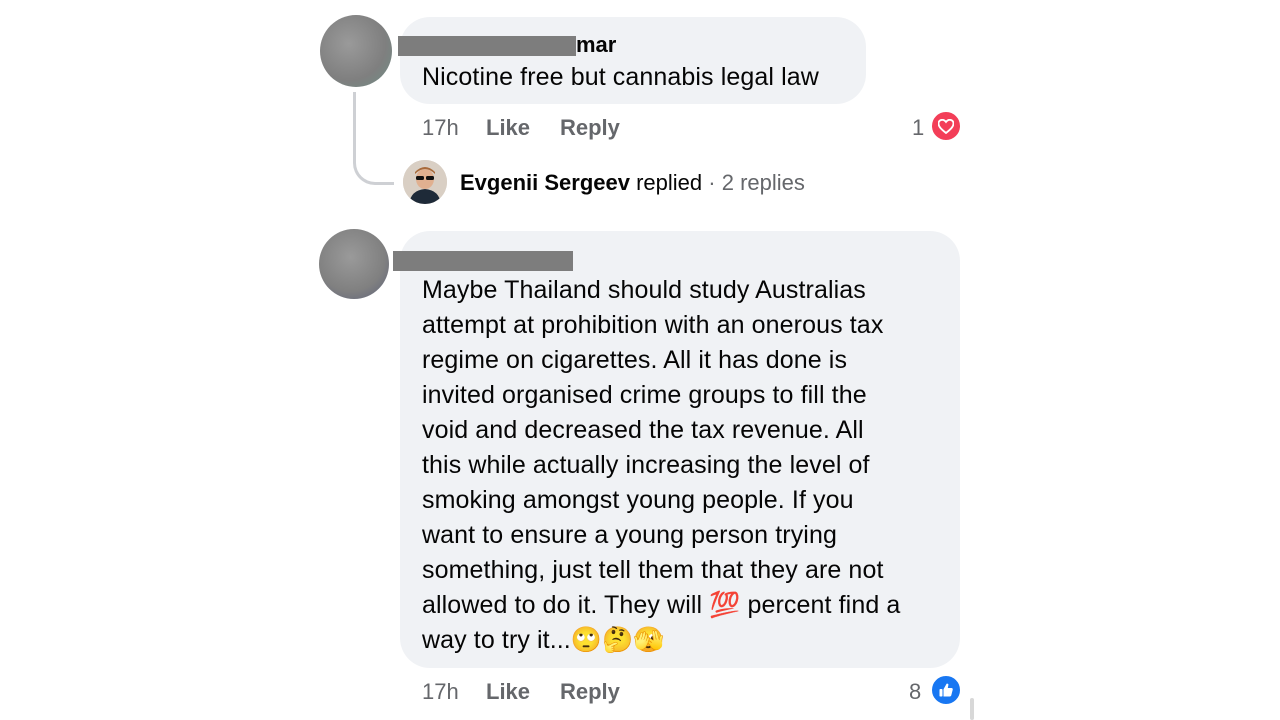  What do you see at coordinates (617, 640) in the screenshot?
I see `trailing-emojis: 🙄🤔🫣` at bounding box center [617, 640].